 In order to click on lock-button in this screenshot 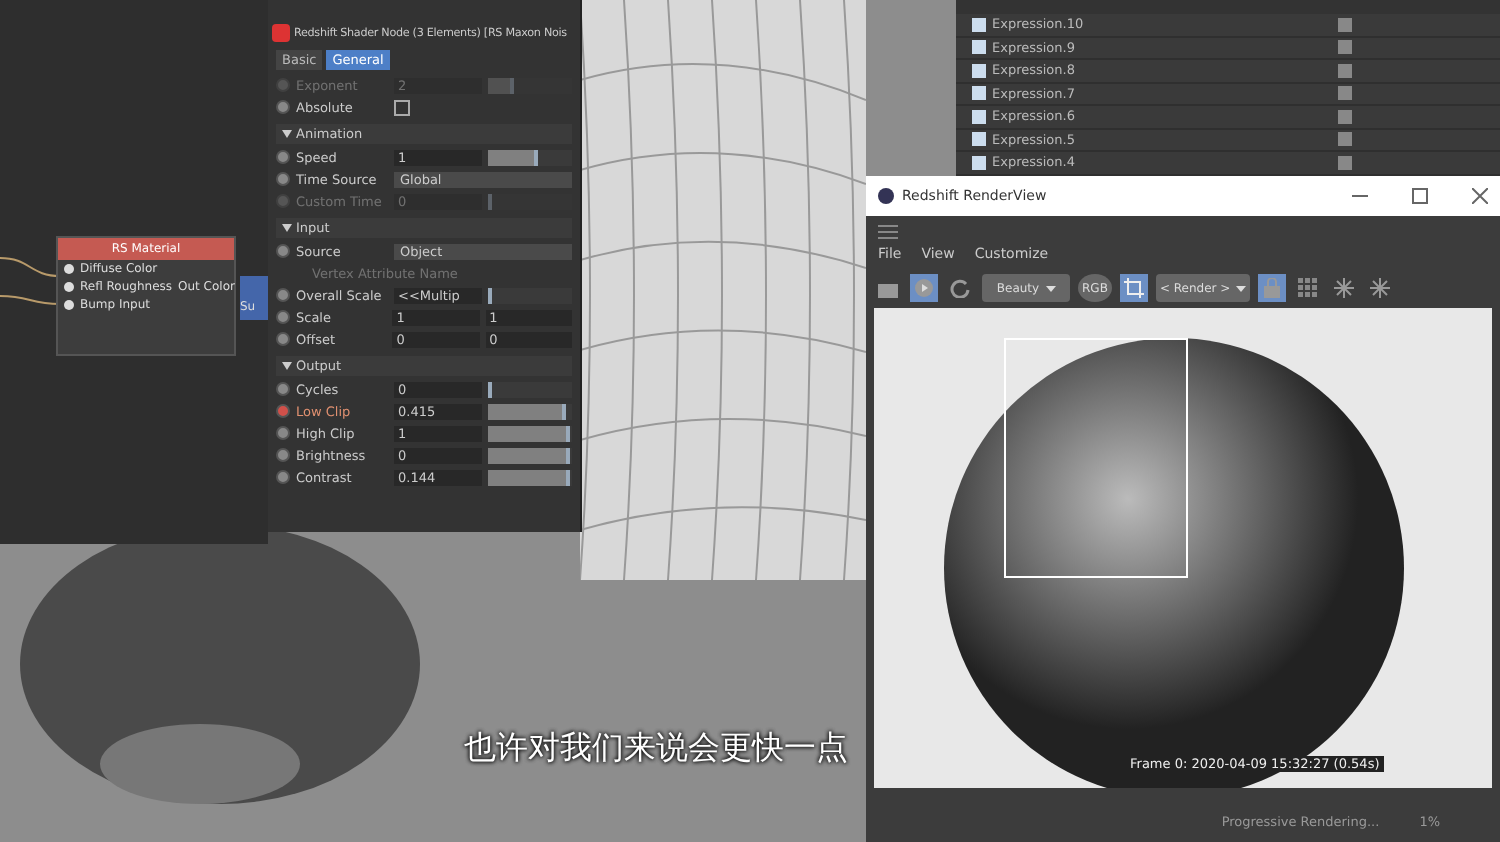, I will do `click(1272, 288)`.